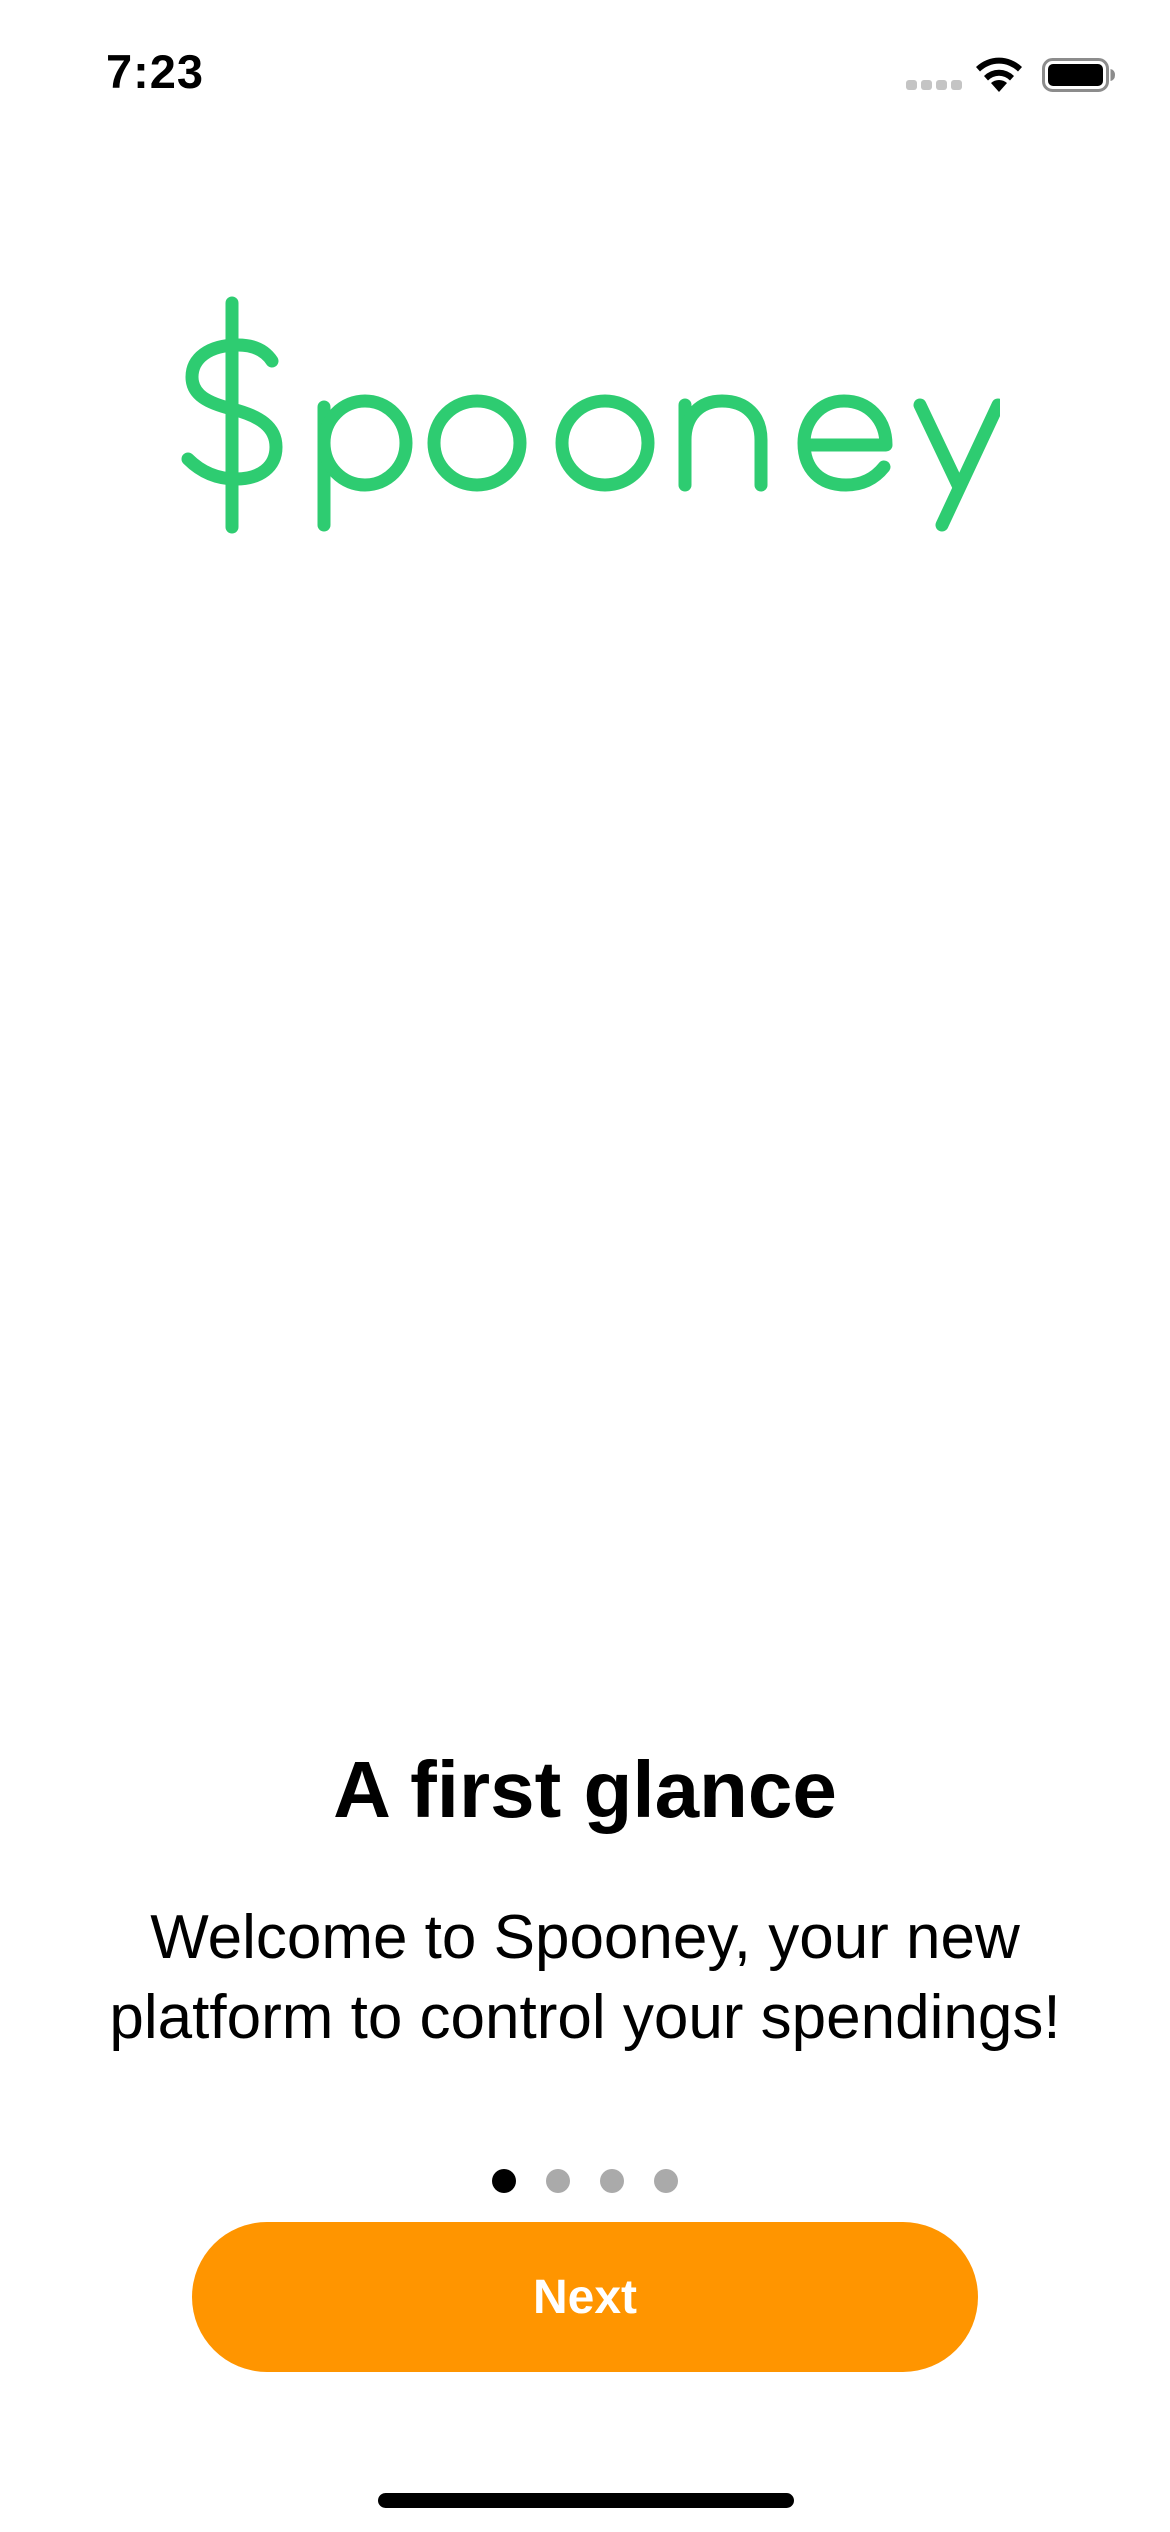 The width and height of the screenshot is (1170, 2532). Describe the element at coordinates (1078, 75) in the screenshot. I see `battery-icon` at that location.